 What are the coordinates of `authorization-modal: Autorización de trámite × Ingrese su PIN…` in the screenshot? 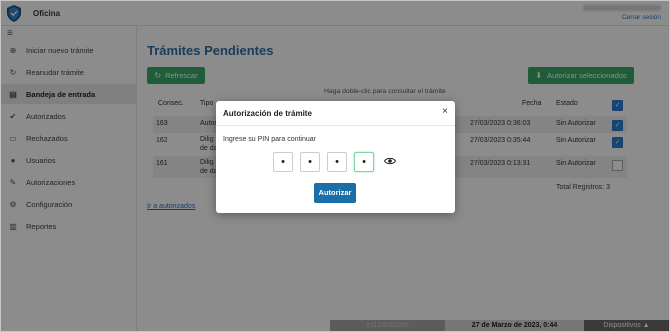 It's located at (335, 157).